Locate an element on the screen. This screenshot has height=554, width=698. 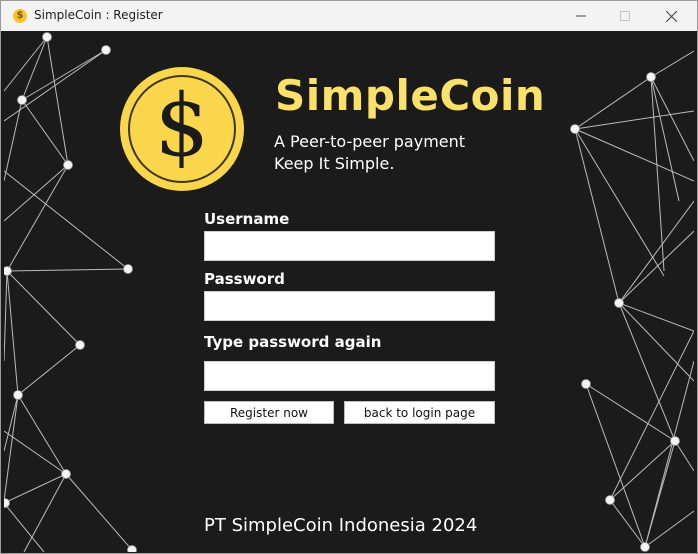
brand-title: SimpleCoin is located at coordinates (410, 95).